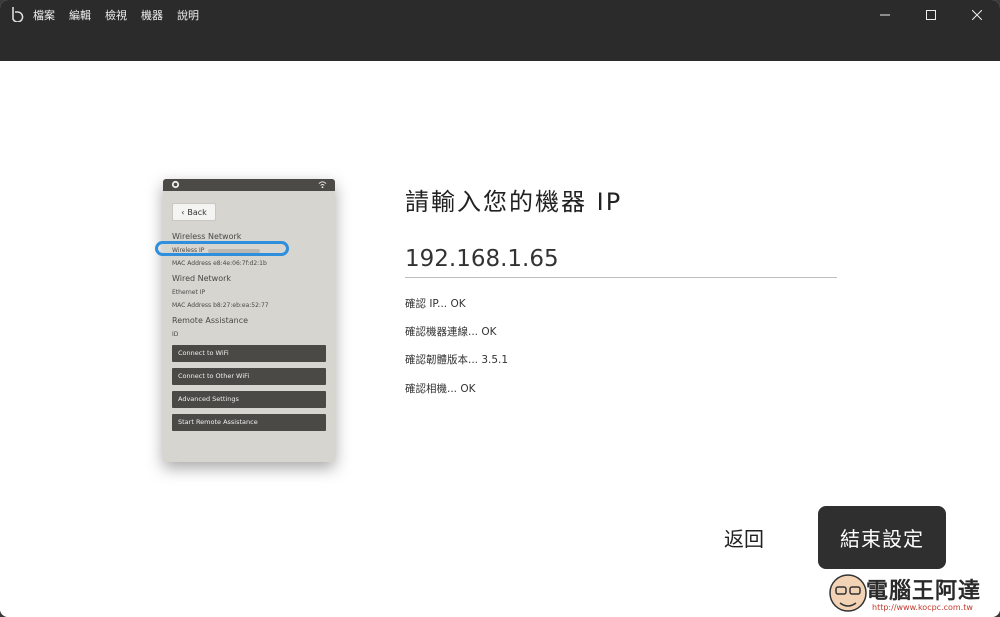 The width and height of the screenshot is (1000, 617). I want to click on maximize-button, so click(931, 15).